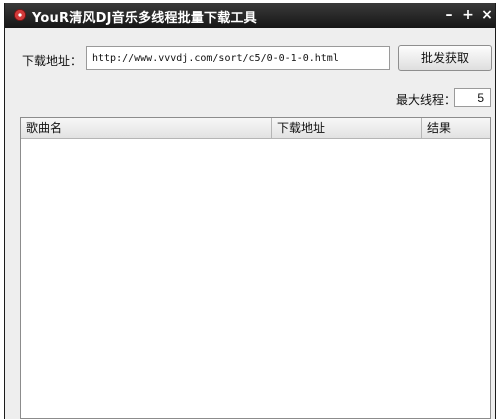 The image size is (504, 419). What do you see at coordinates (52, 61) in the screenshot?
I see `download-url-label: 下载地址：` at bounding box center [52, 61].